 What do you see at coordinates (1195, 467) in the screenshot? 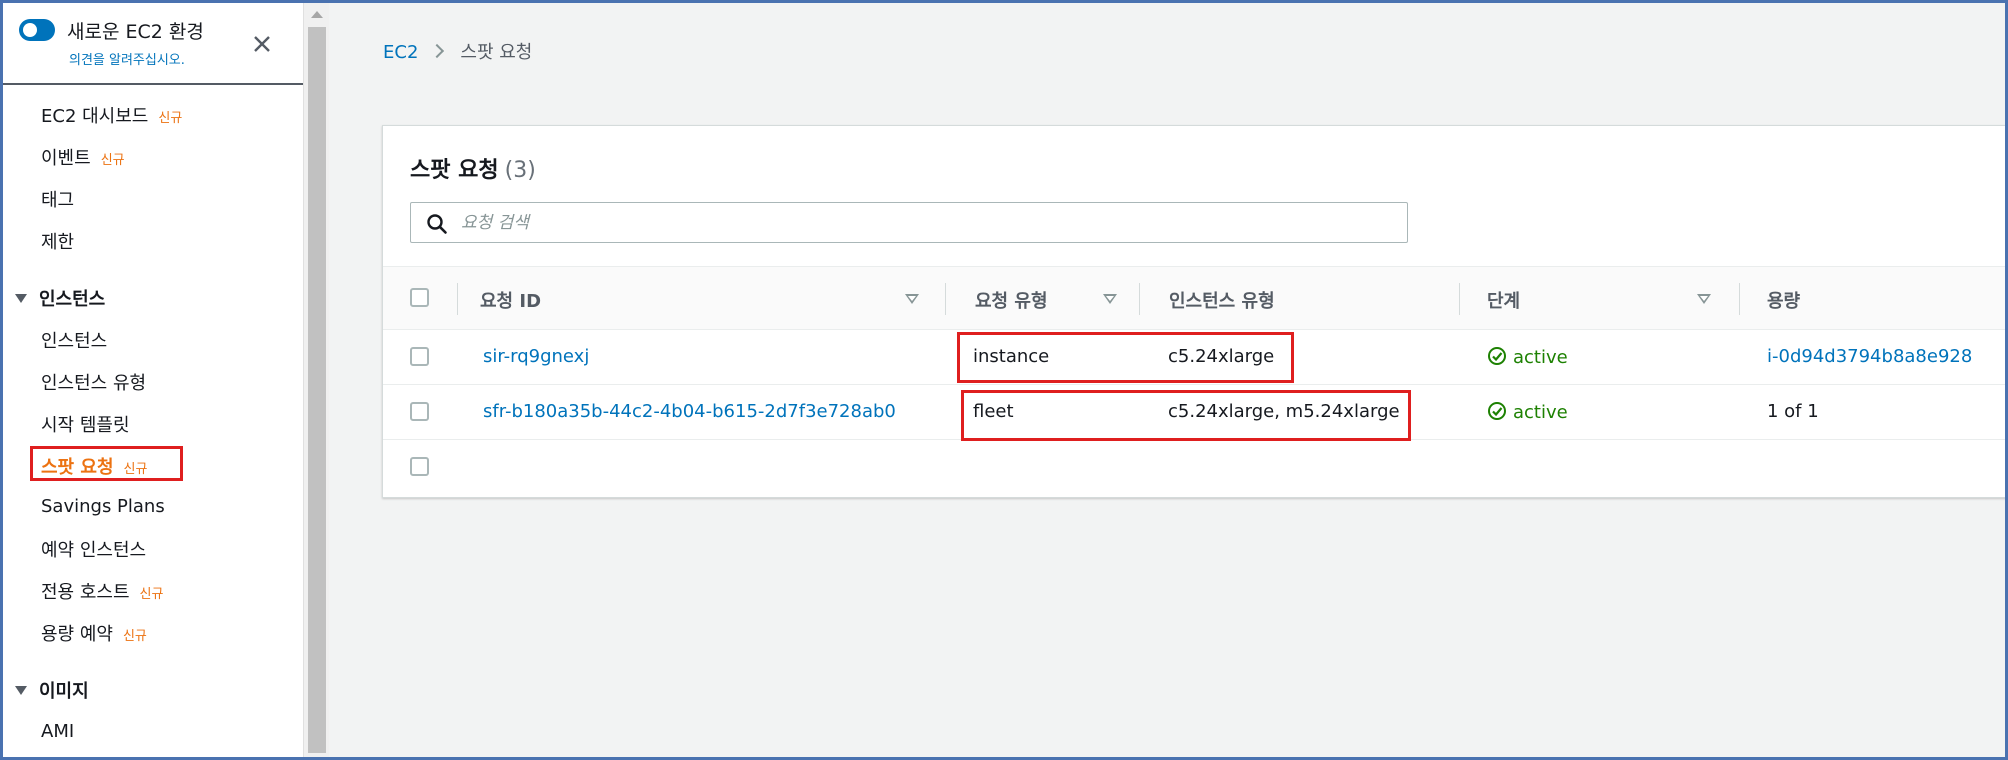
I see `table-row` at bounding box center [1195, 467].